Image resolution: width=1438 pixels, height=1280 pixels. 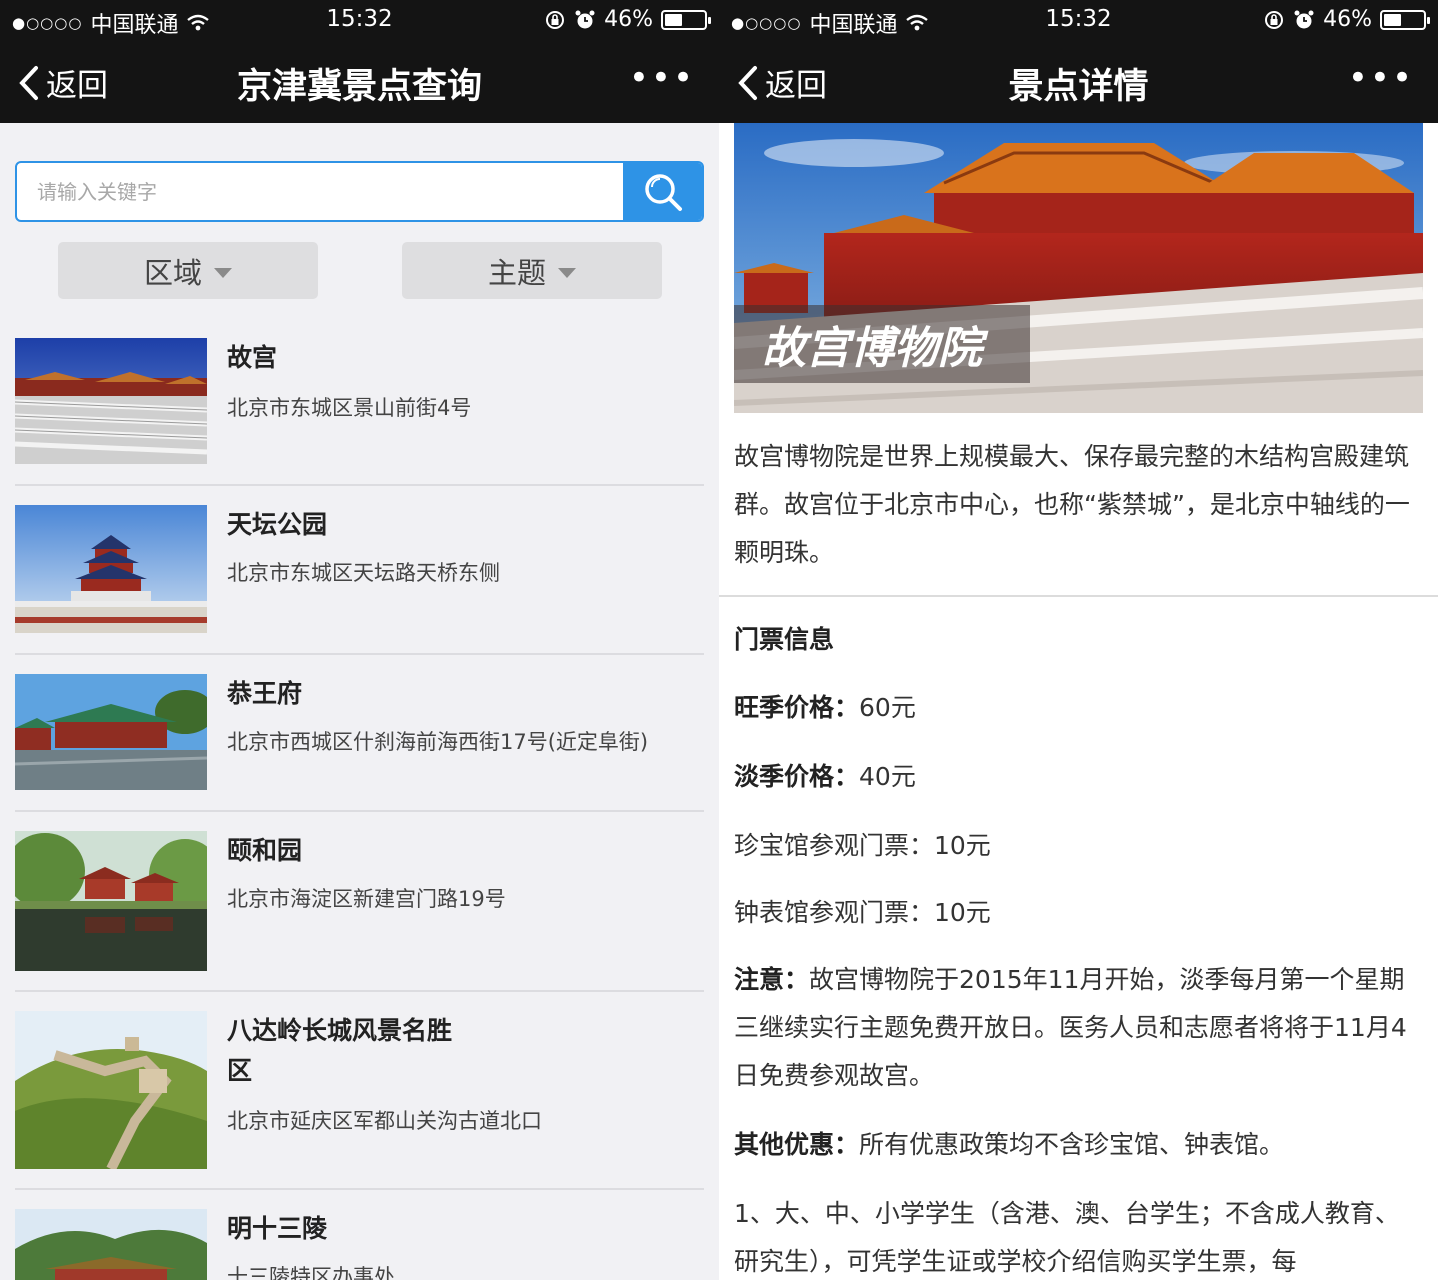 What do you see at coordinates (797, 707) in the screenshot?
I see `peak-price-label: 旺季价格：` at bounding box center [797, 707].